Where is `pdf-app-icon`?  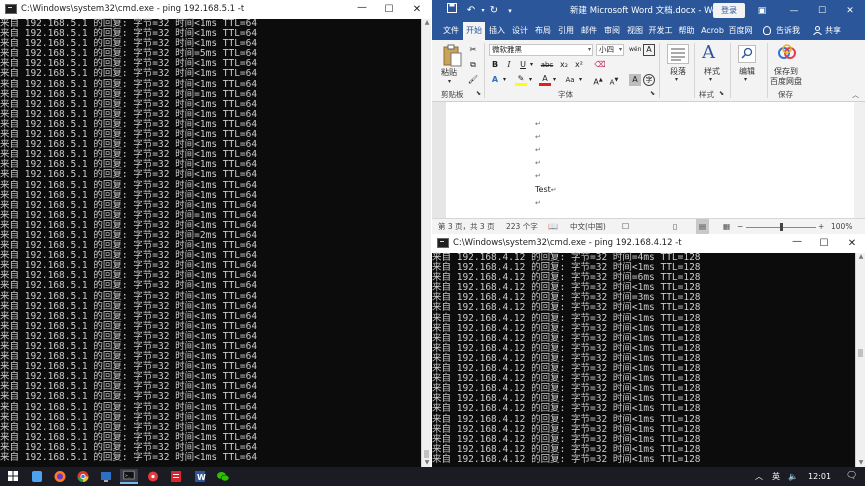 pdf-app-icon is located at coordinates (176, 476).